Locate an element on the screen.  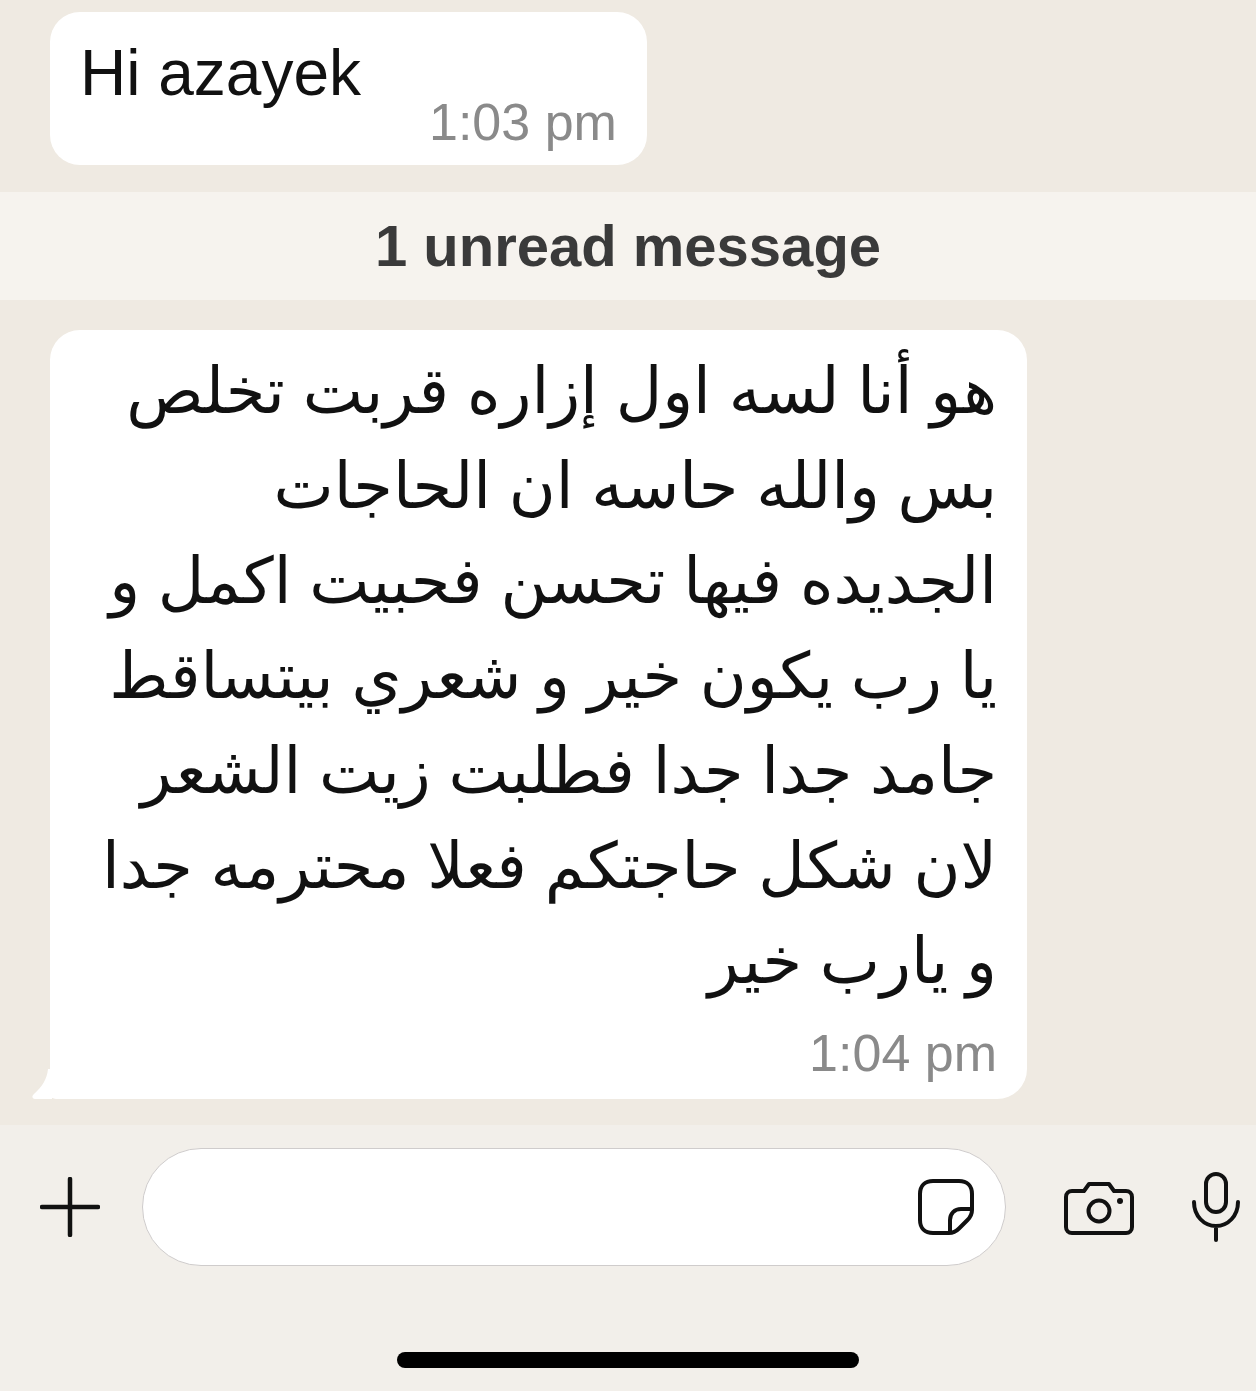
plus-icon is located at coordinates (70, 1207).